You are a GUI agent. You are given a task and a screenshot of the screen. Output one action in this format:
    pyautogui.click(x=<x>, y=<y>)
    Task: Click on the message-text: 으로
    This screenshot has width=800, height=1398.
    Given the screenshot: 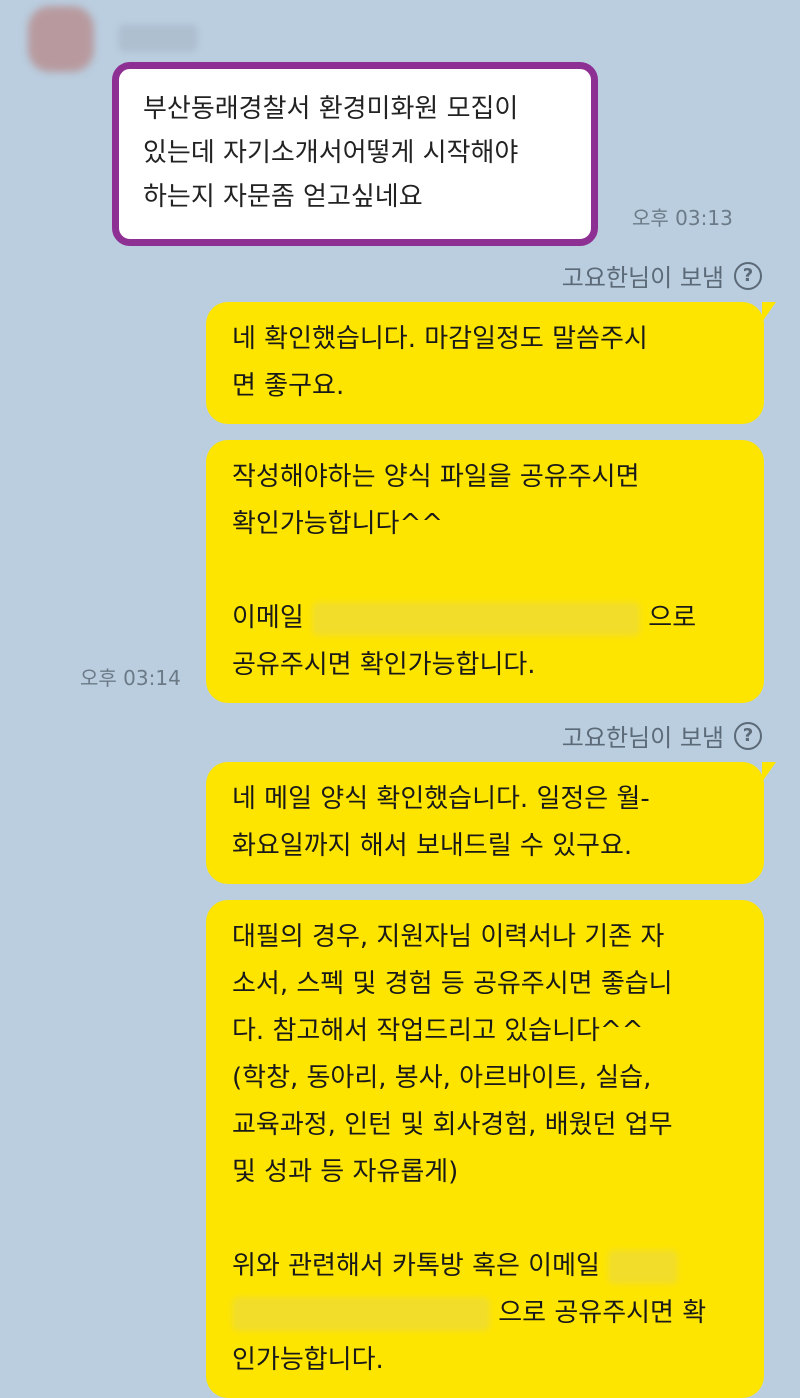 What is the action you would take?
    pyautogui.click(x=672, y=618)
    